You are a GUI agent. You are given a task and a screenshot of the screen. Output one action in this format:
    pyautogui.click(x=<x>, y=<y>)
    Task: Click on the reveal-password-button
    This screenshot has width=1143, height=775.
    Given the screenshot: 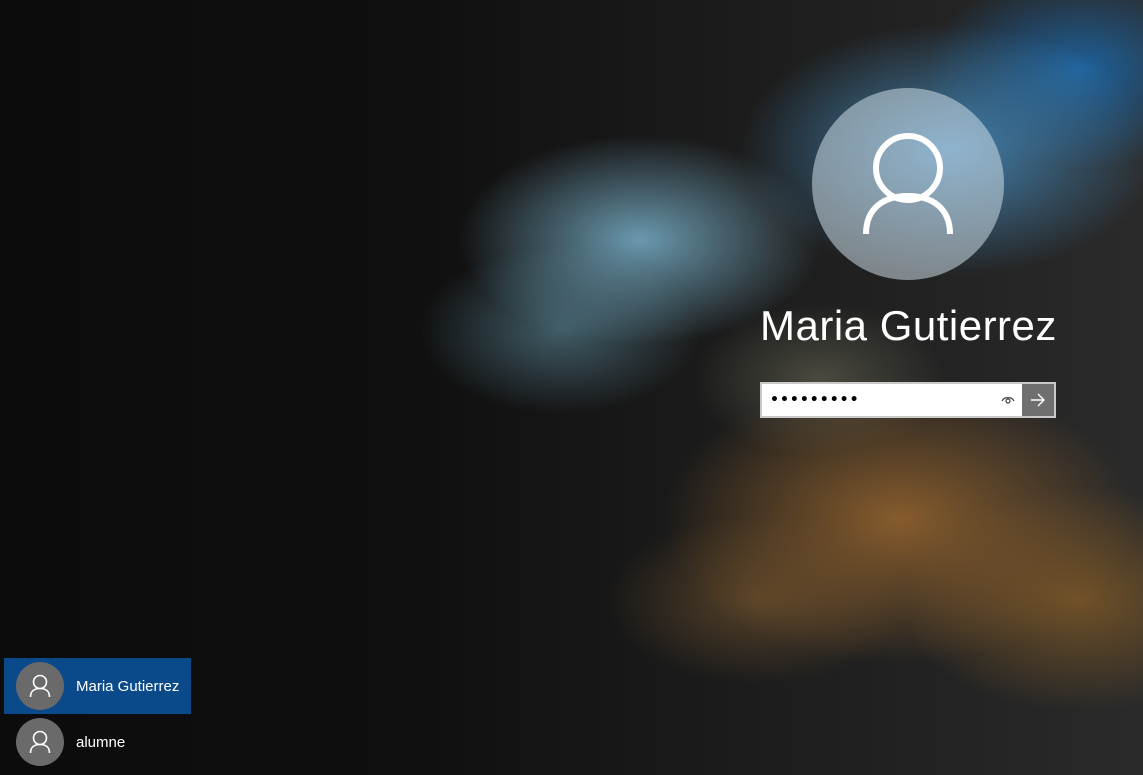 What is the action you would take?
    pyautogui.click(x=1008, y=400)
    